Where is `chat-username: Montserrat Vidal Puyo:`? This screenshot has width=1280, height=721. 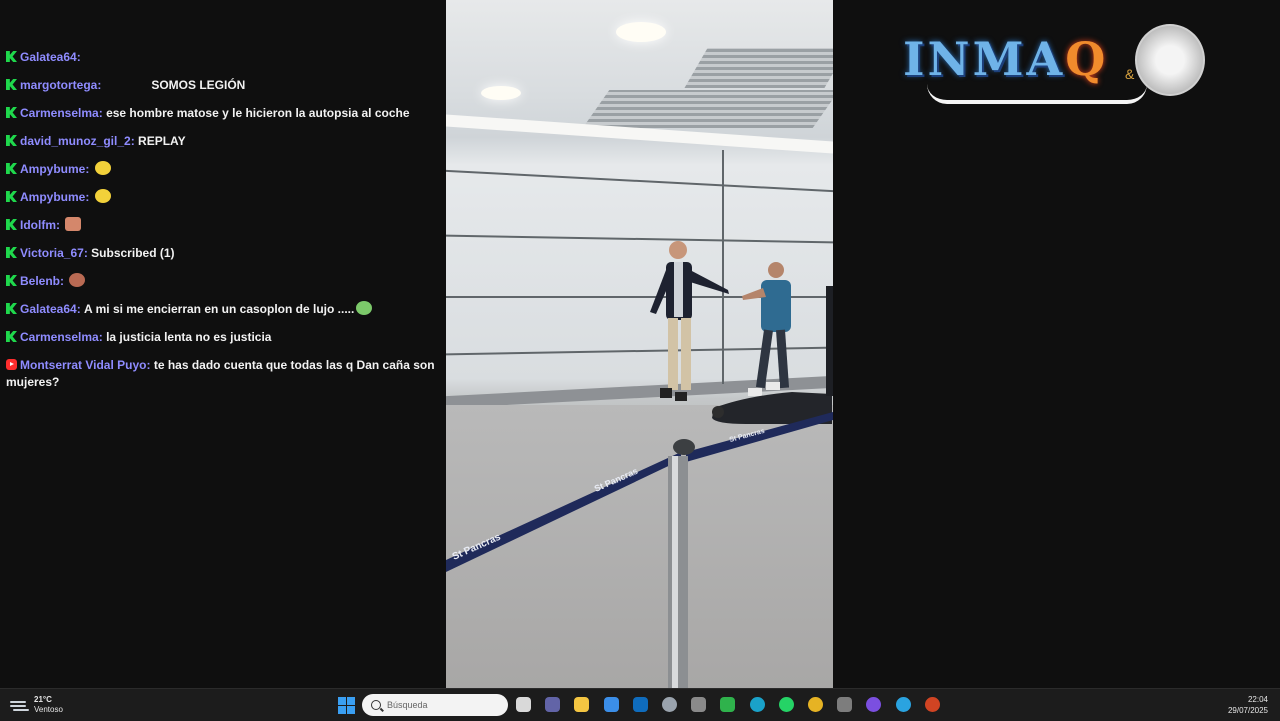 chat-username: Montserrat Vidal Puyo: is located at coordinates (85, 365).